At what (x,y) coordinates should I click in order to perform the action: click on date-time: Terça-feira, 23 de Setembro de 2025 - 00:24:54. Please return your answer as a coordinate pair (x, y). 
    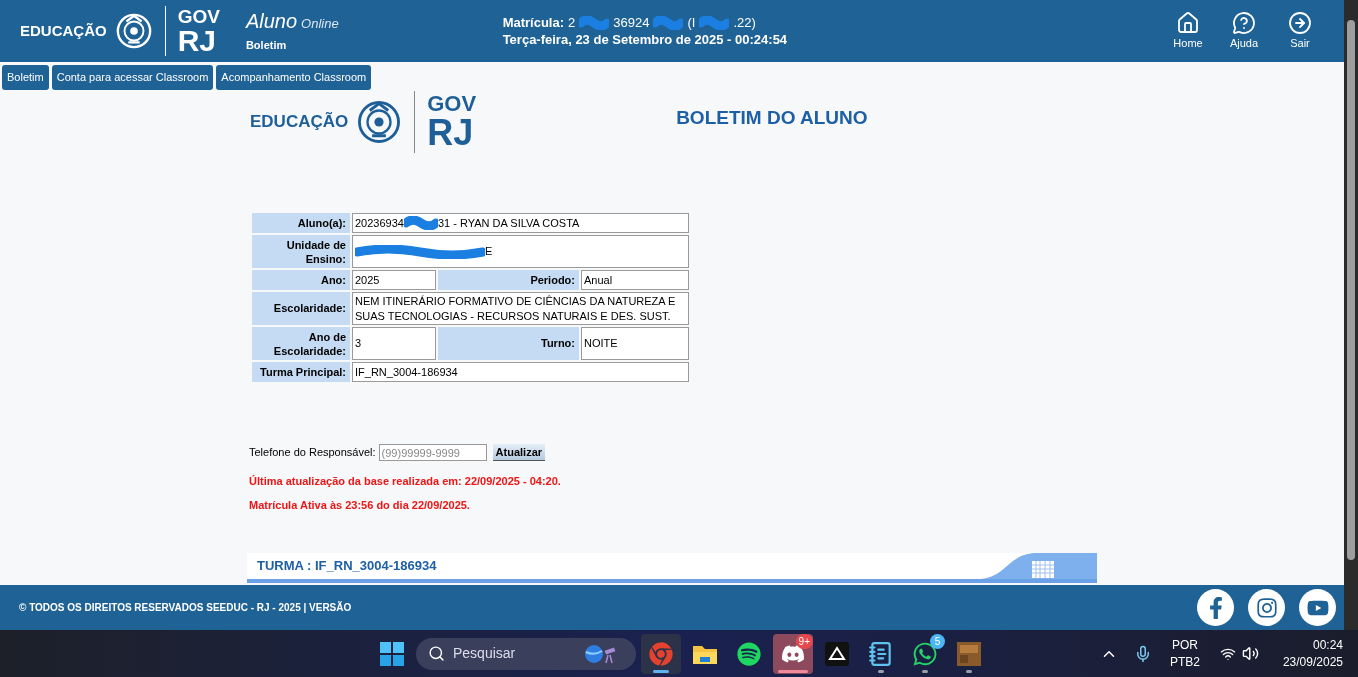
    Looking at the image, I should click on (645, 39).